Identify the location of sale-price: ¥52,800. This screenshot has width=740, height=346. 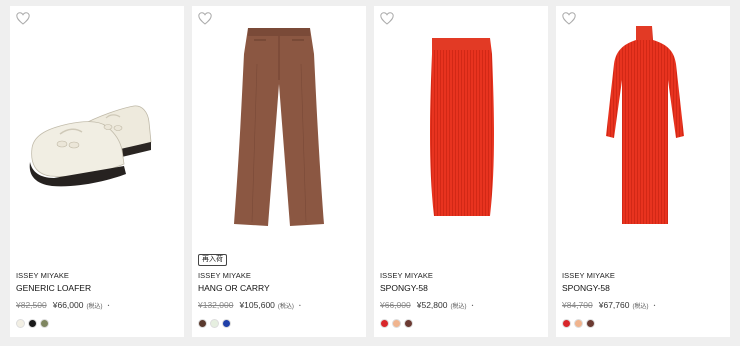
(432, 305).